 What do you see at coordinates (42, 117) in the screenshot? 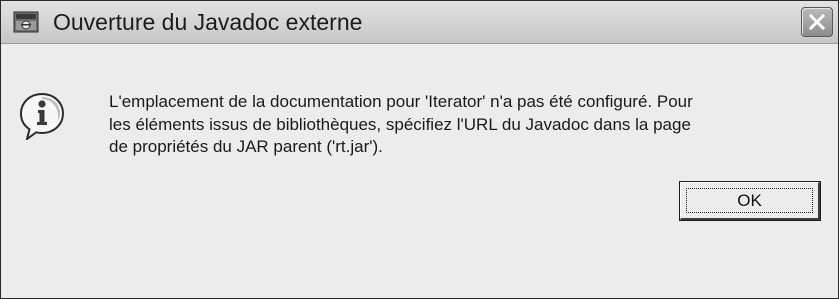
I see `info-icon` at bounding box center [42, 117].